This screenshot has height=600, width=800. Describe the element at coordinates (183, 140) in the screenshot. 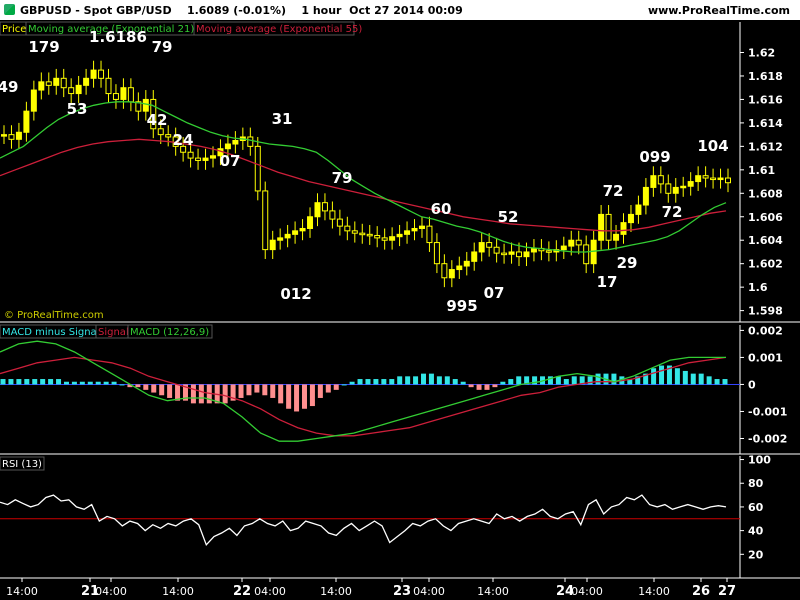

I see `swing-label: 24` at that location.